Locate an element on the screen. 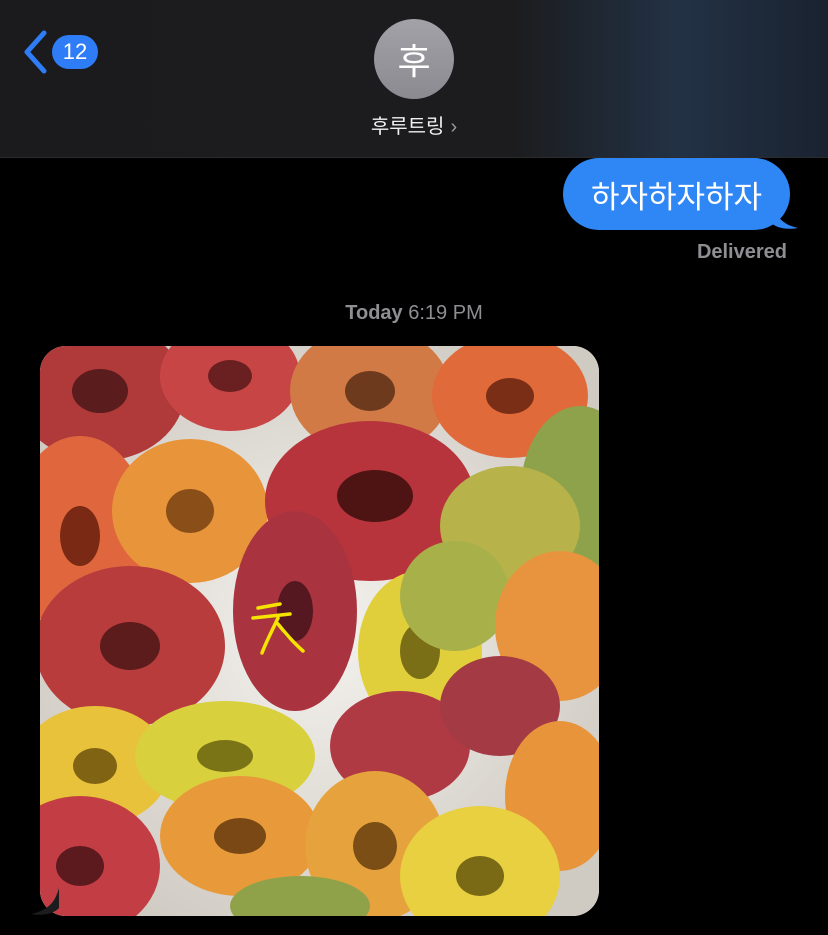 This screenshot has width=828, height=935. contact-name-button: 후루트링 › is located at coordinates (414, 124).